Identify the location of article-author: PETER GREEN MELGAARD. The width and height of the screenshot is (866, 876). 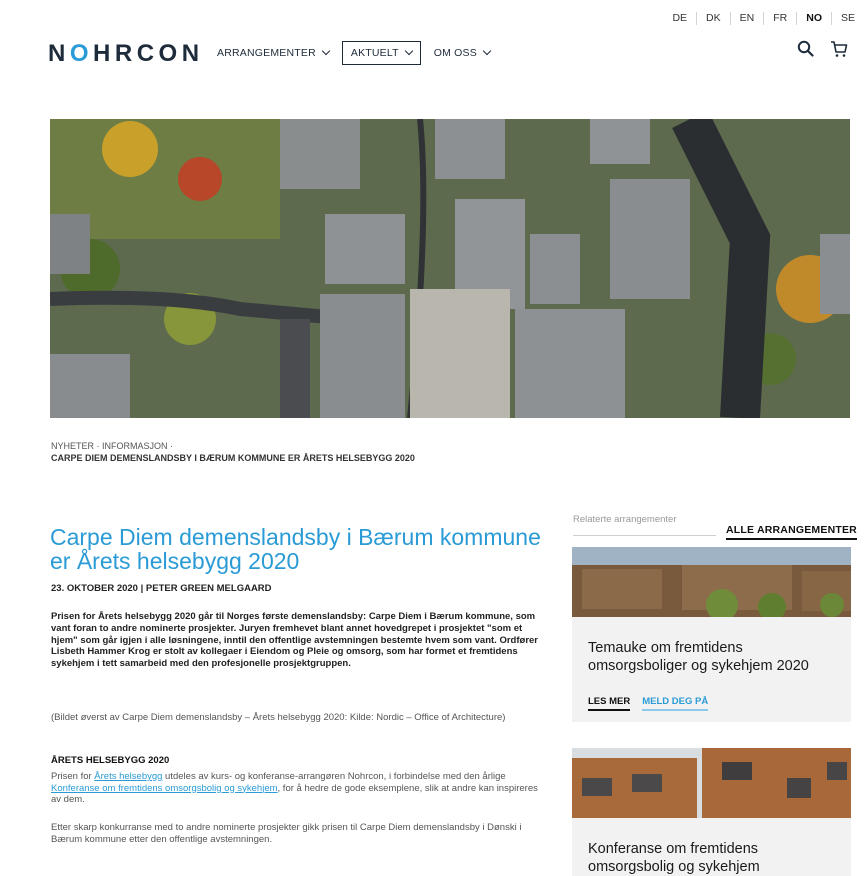
(208, 588).